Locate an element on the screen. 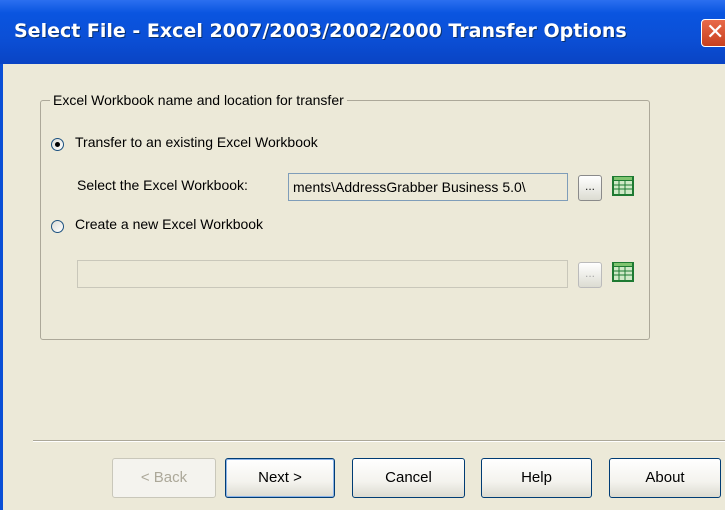 The width and height of the screenshot is (725, 510). existing-workbook-path-field: ments\AddressGrabber Business 5.0\ is located at coordinates (428, 187).